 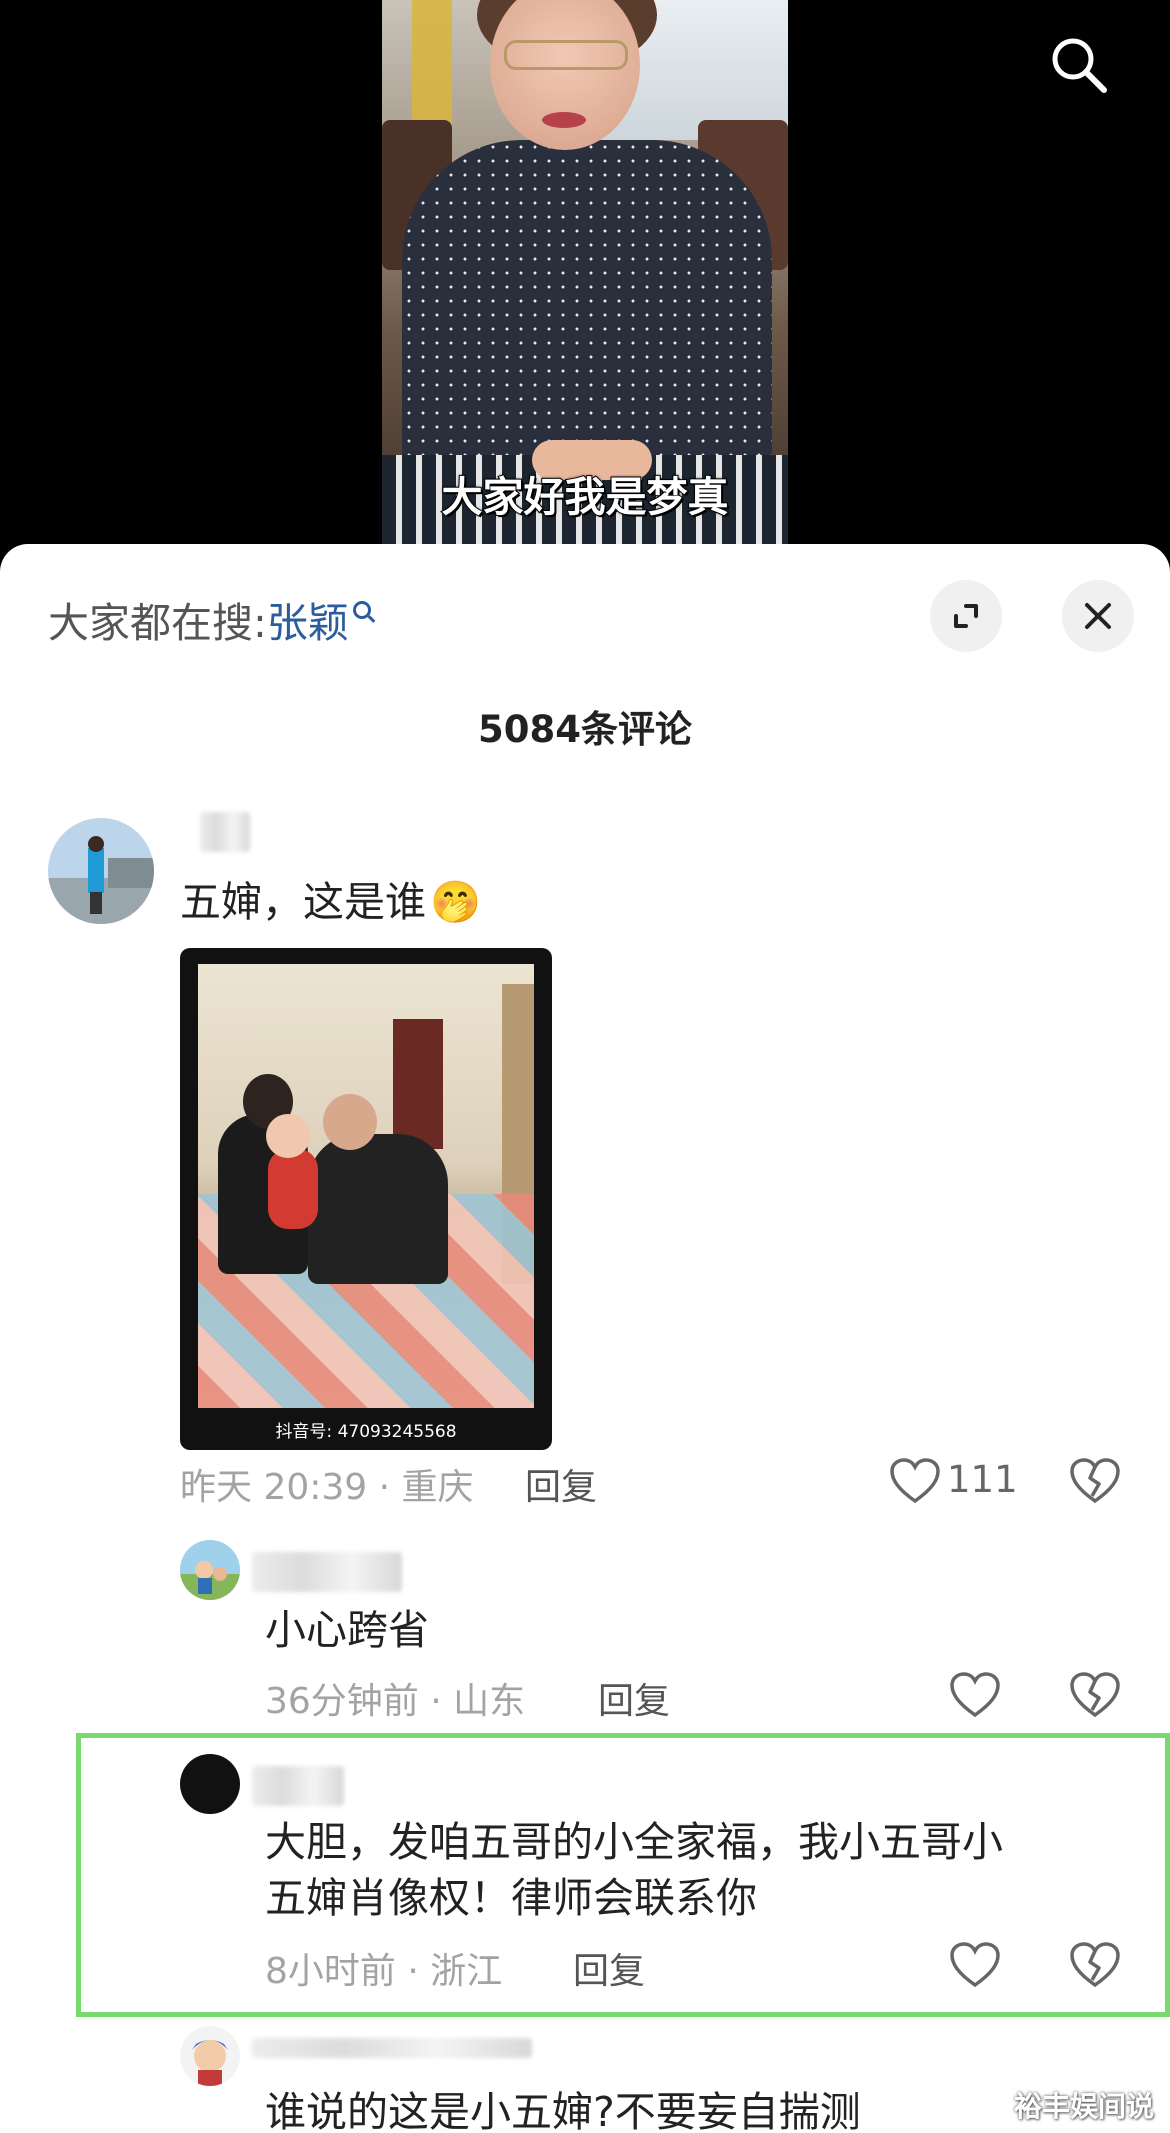 I want to click on video-person-mouth, so click(x=564, y=120).